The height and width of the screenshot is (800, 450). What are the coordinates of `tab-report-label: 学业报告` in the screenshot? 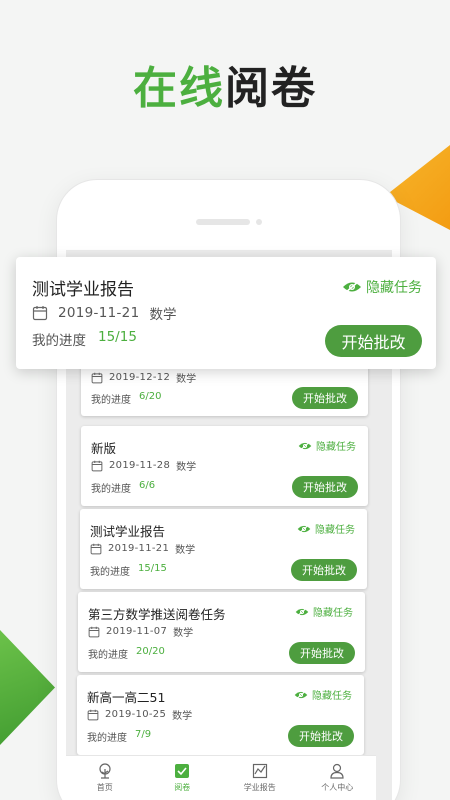 It's located at (259, 787).